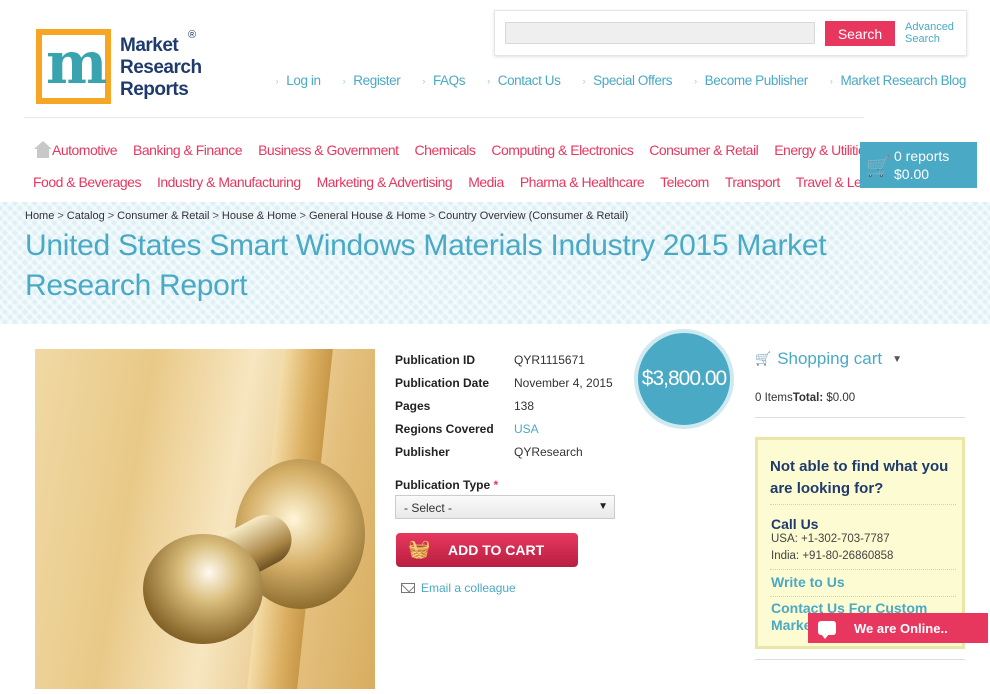 Image resolution: width=990 pixels, height=694 pixels. What do you see at coordinates (298, 80) in the screenshot?
I see `login-link: › Log in` at bounding box center [298, 80].